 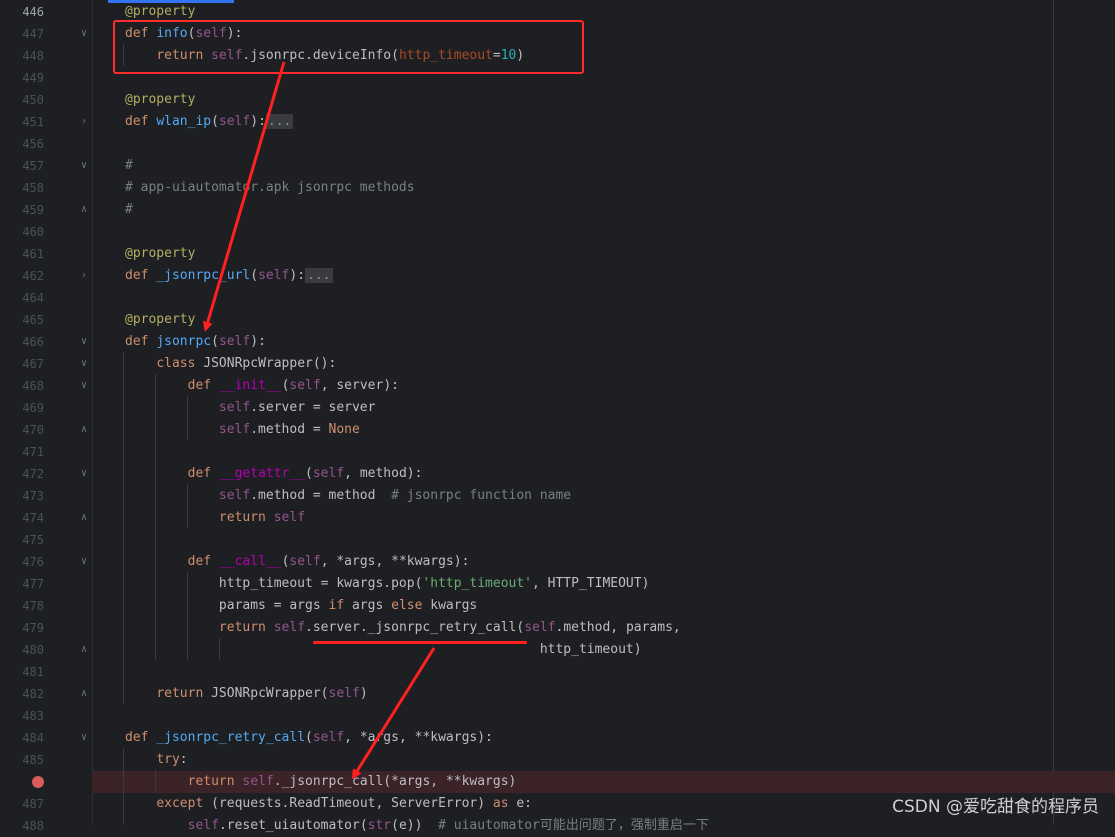 What do you see at coordinates (244, 196) in the screenshot?
I see `arrow-info-to-jsonrpc` at bounding box center [244, 196].